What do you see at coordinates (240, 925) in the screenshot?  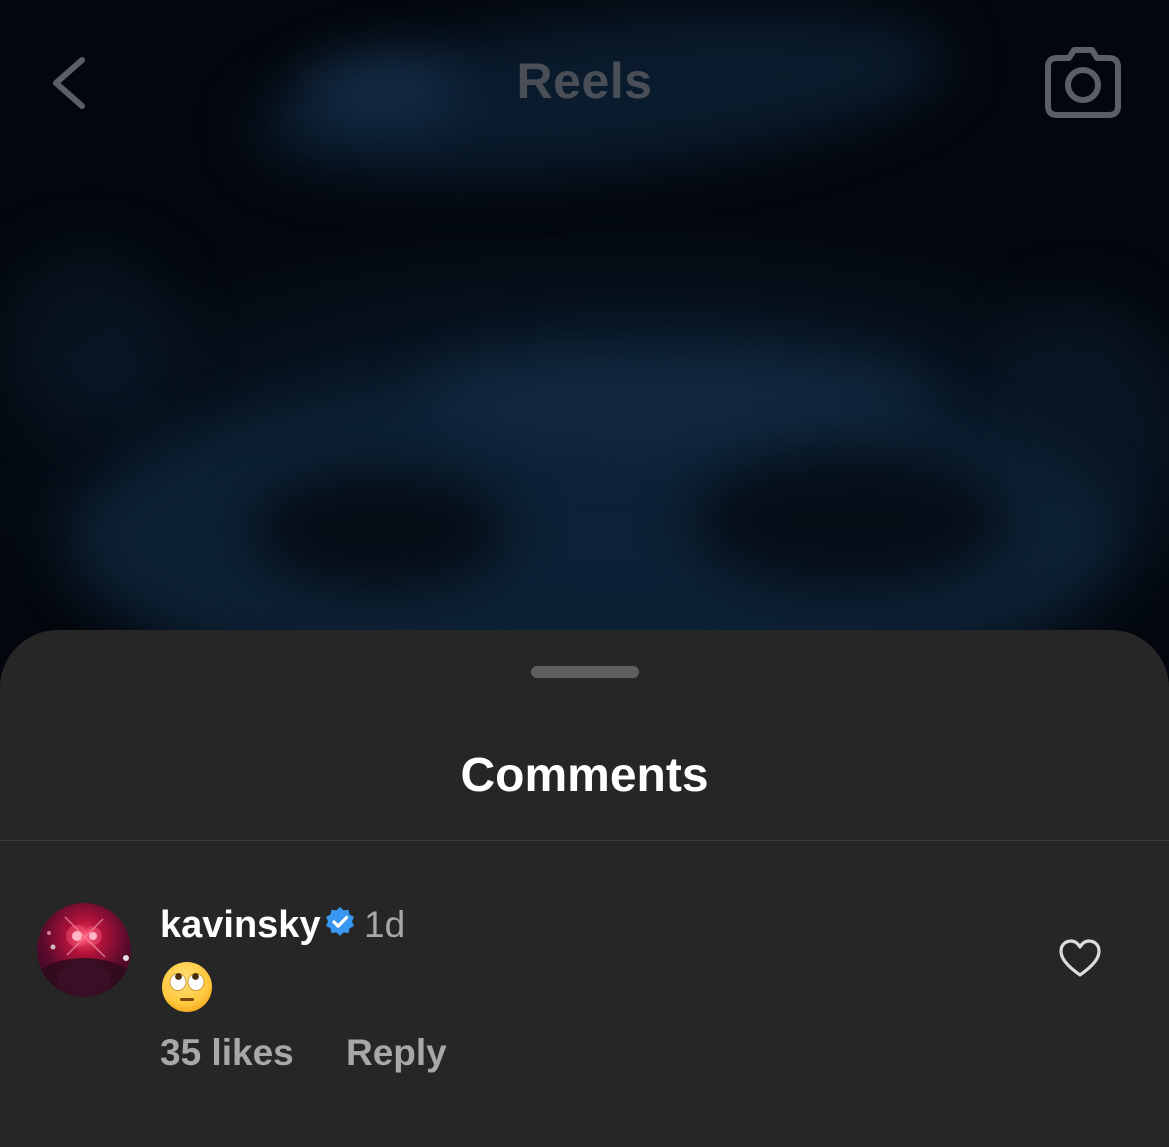 I see `comment-username: kavinsky` at bounding box center [240, 925].